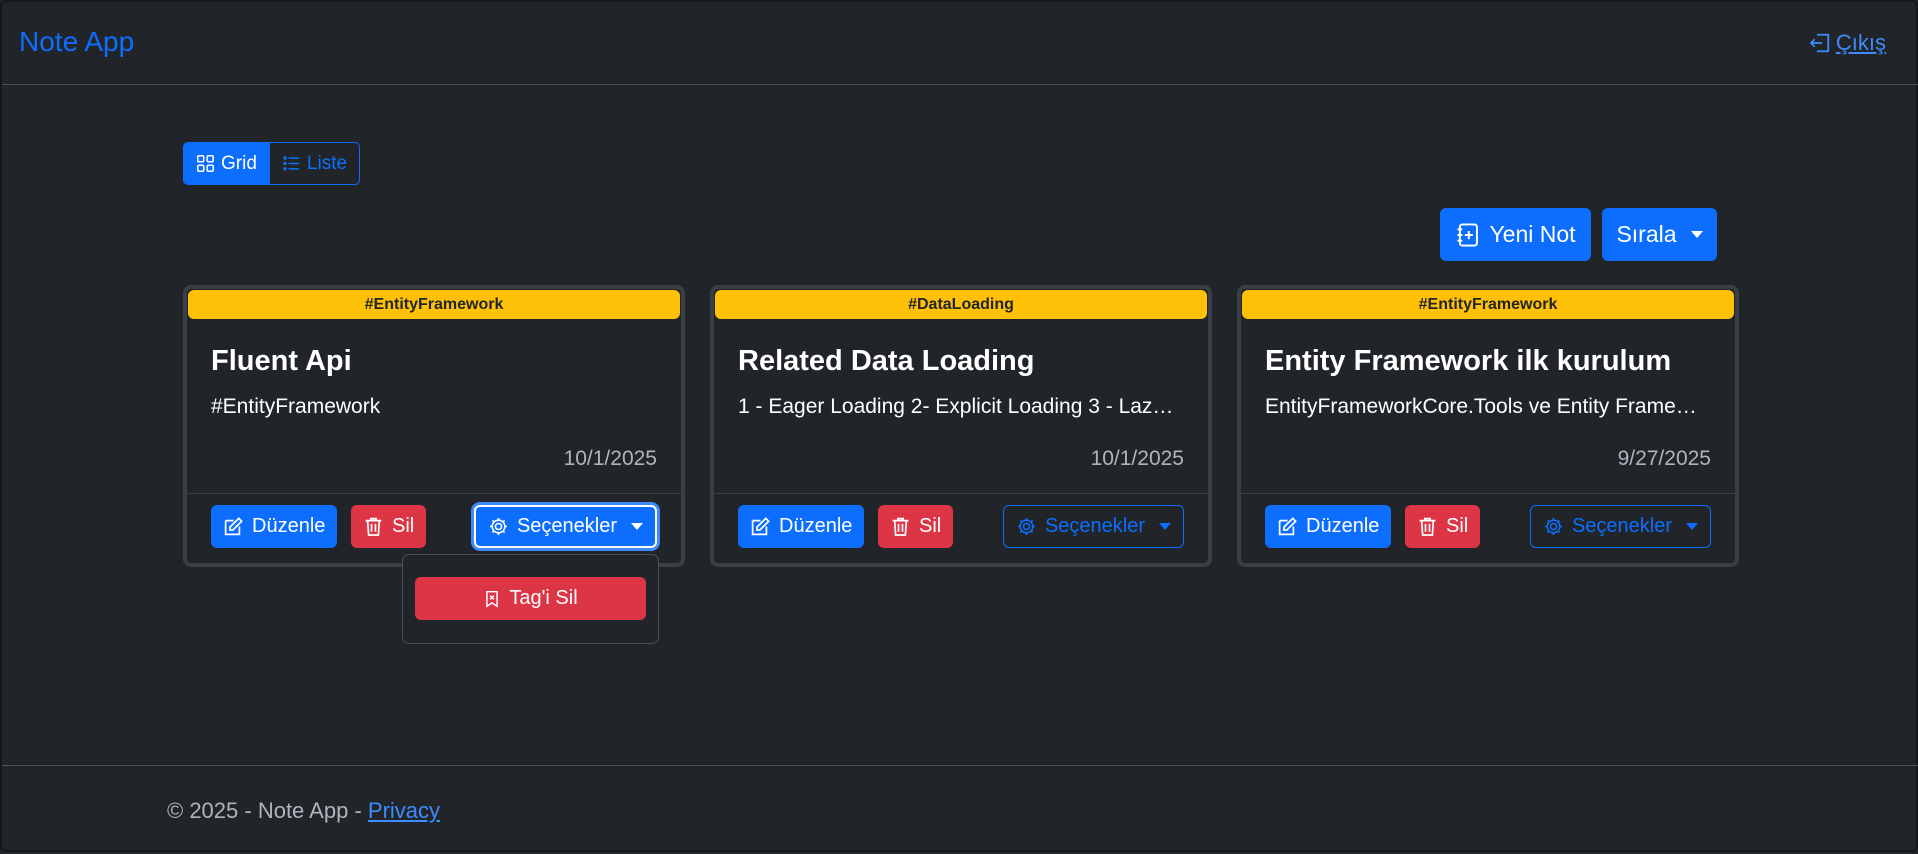 The height and width of the screenshot is (854, 1918). I want to click on logout-icon, so click(1819, 43).